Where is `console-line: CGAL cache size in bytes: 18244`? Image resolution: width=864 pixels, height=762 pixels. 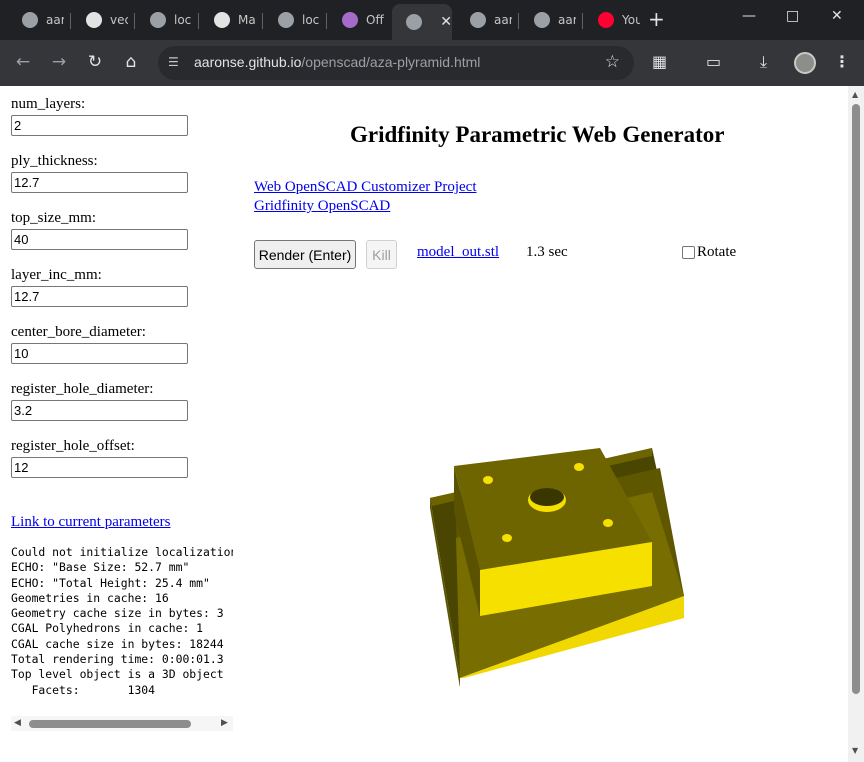
console-line: CGAL cache size in bytes: 18244 is located at coordinates (117, 643).